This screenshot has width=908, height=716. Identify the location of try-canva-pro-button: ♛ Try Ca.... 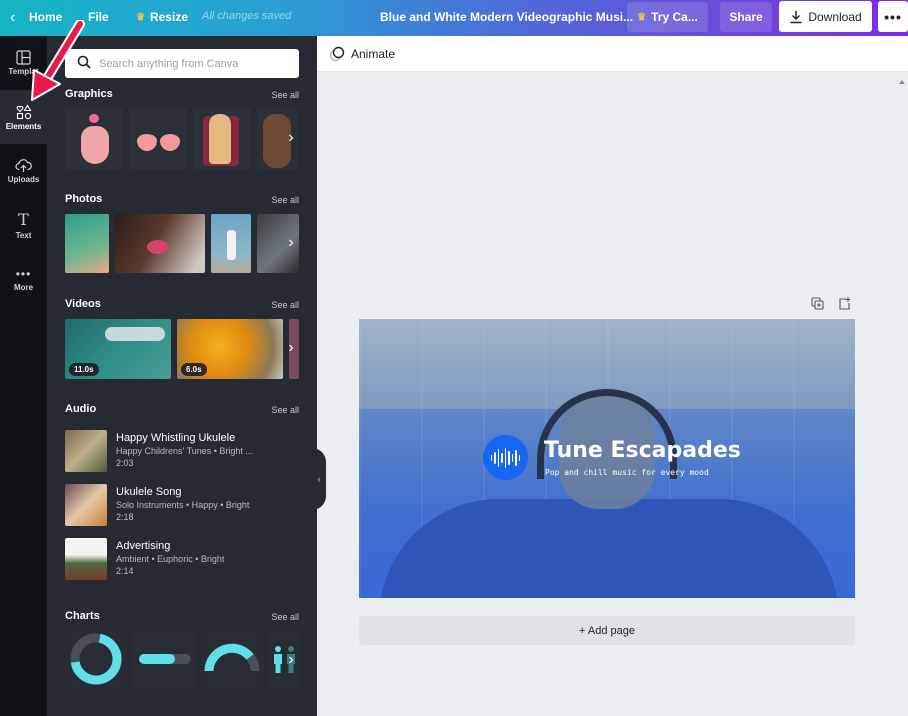
(667, 17).